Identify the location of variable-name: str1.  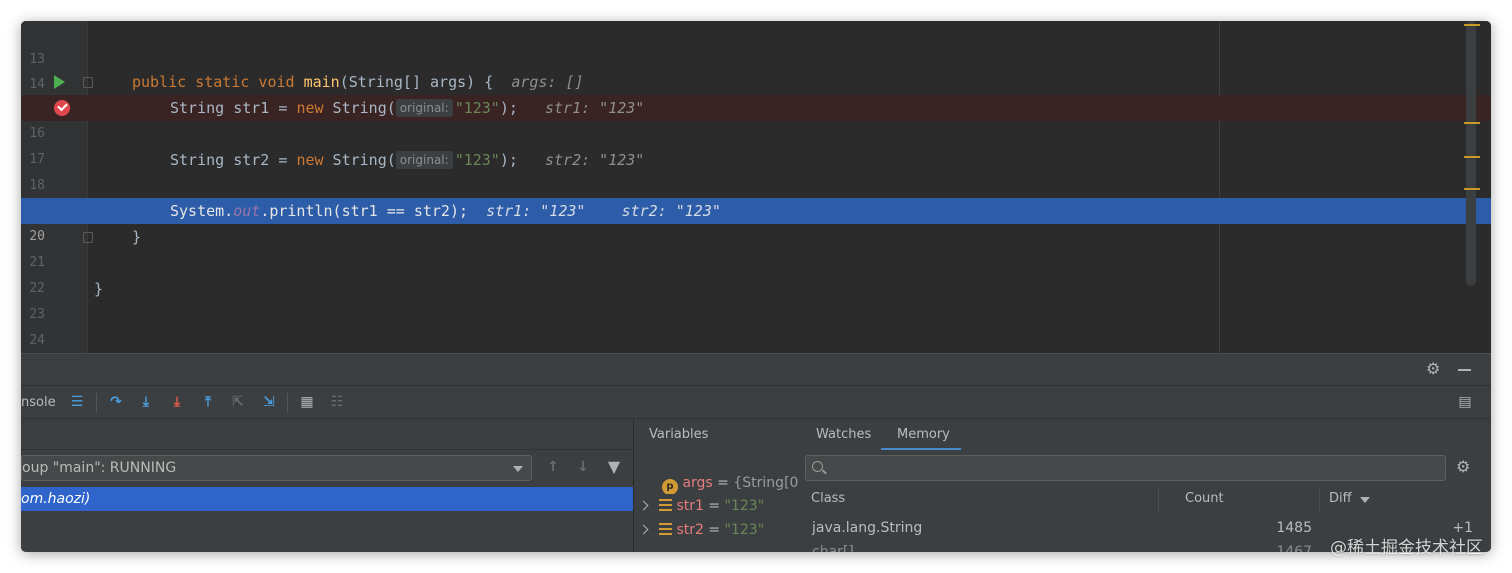
(690, 506).